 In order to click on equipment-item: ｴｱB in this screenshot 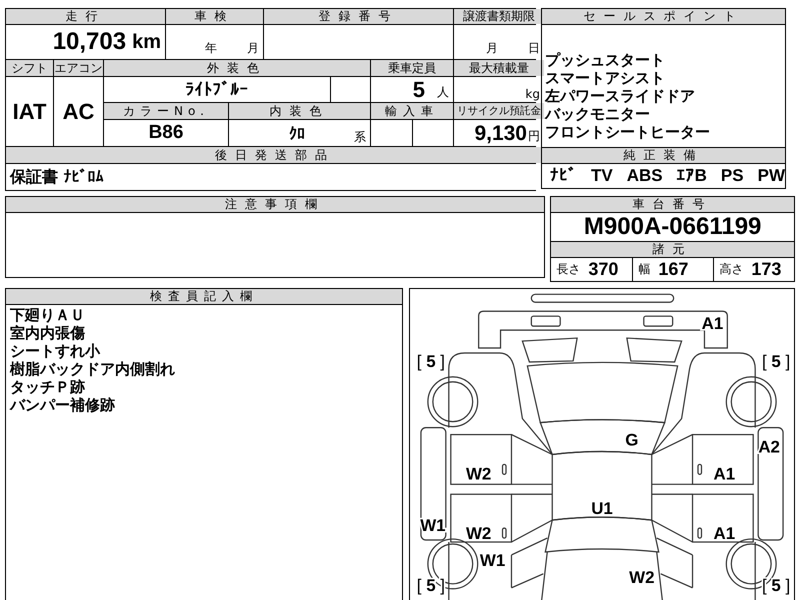, I will do `click(691, 176)`.